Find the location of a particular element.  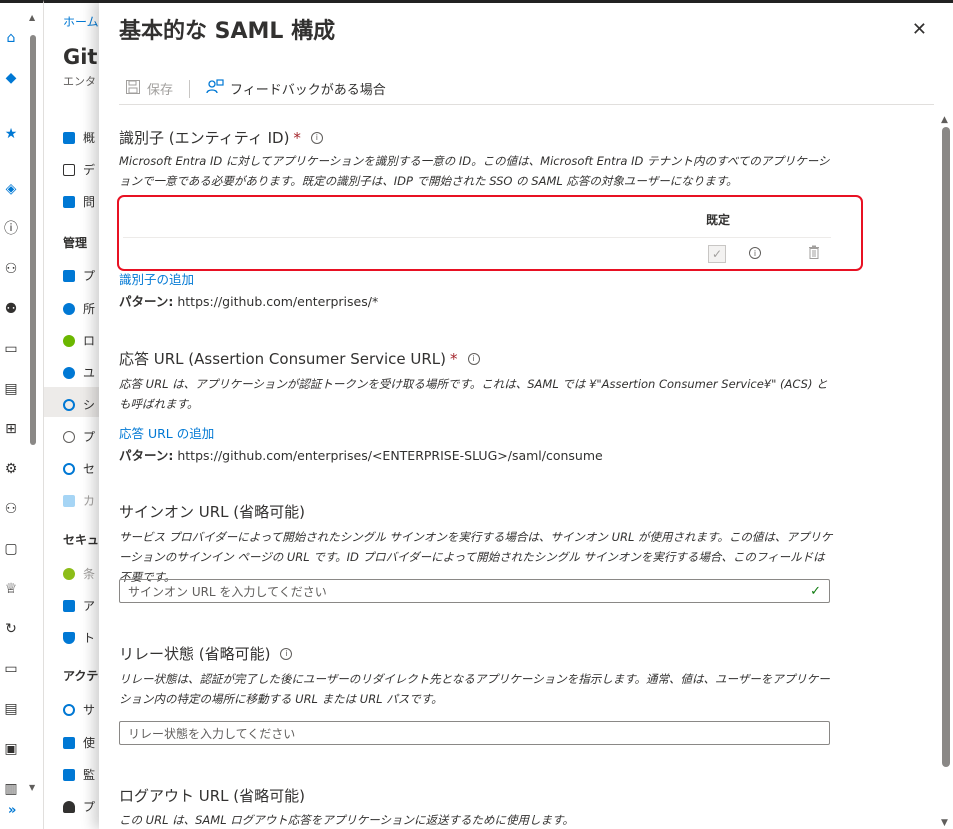

trophy-icon: ♕ is located at coordinates (11, 589).